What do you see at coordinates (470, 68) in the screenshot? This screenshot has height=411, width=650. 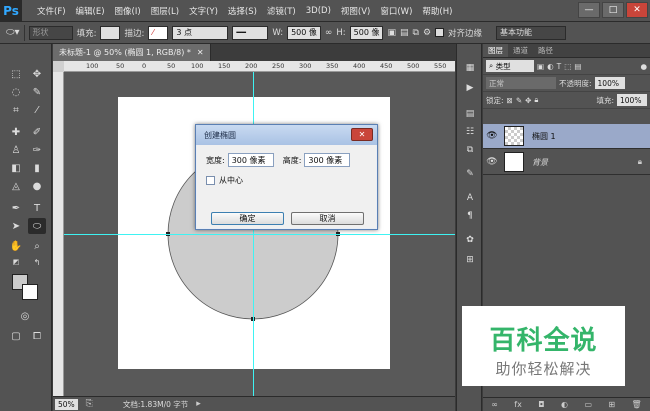 I see `history-panel-icon: ▦` at bounding box center [470, 68].